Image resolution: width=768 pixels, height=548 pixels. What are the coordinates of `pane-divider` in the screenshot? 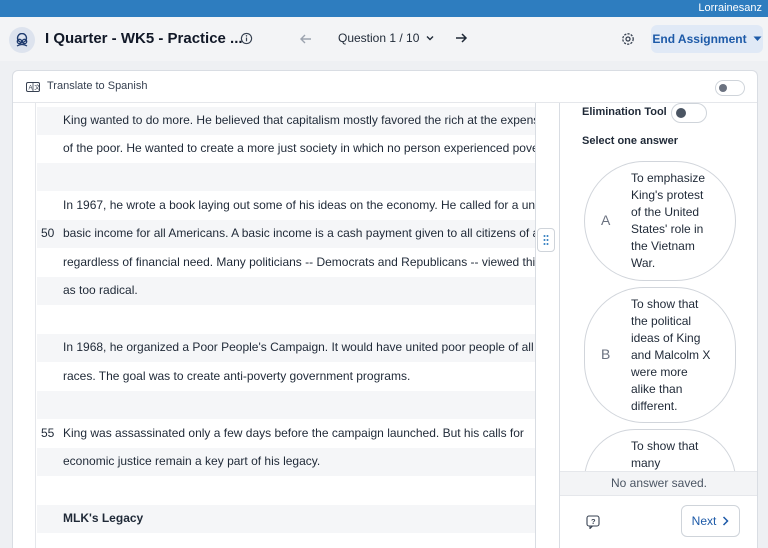 It's located at (535, 325).